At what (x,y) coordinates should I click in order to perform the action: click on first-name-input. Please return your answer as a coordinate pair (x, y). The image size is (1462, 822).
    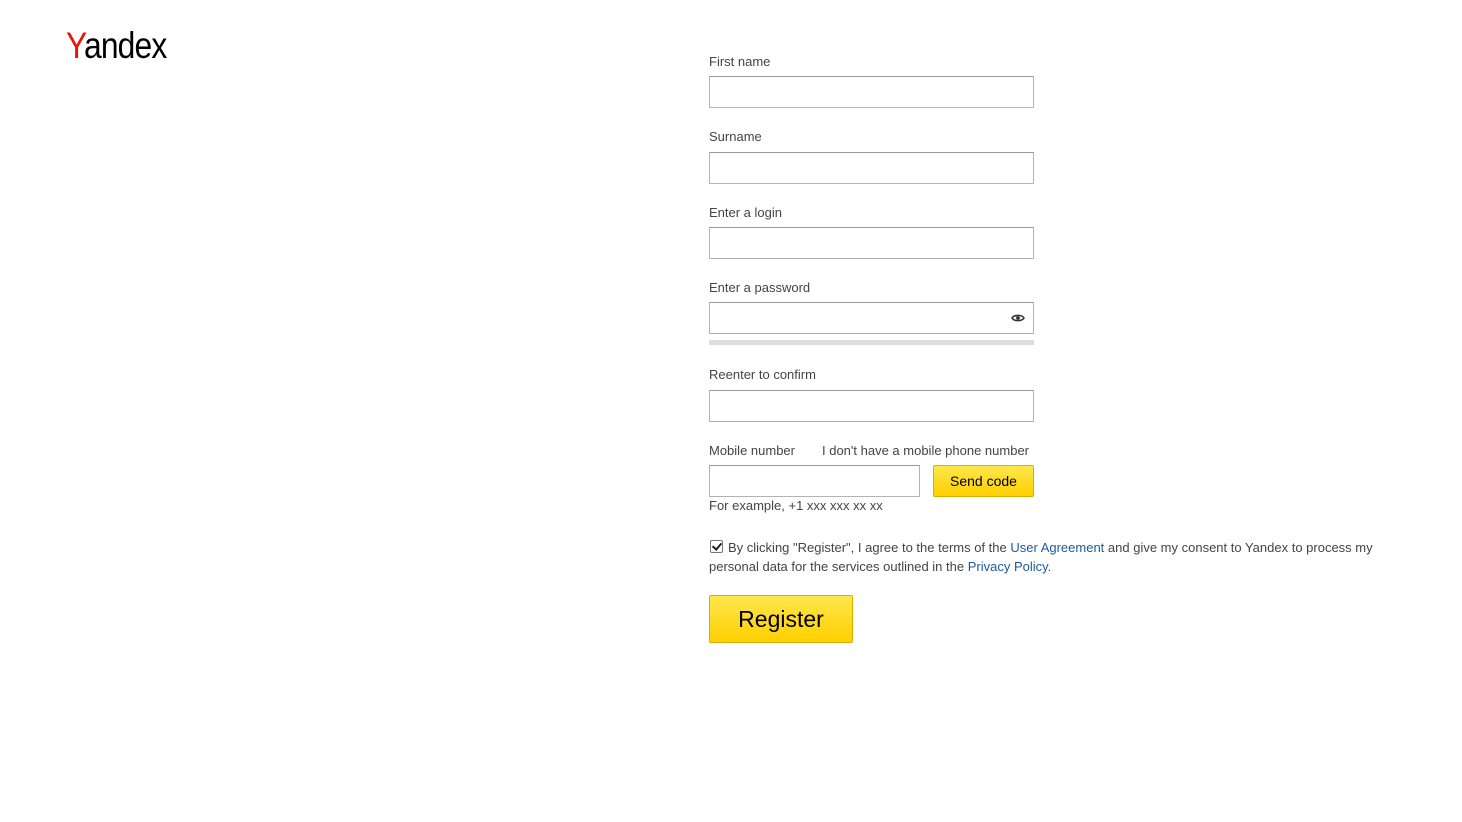
    Looking at the image, I should click on (871, 92).